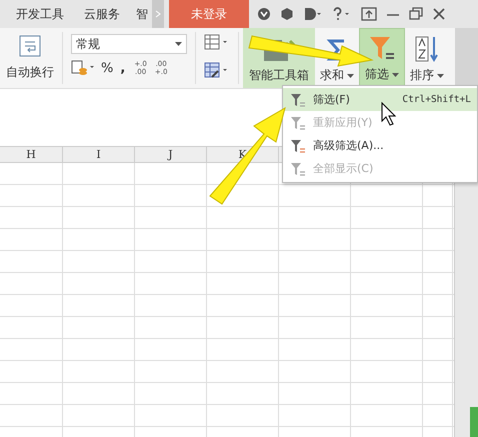 The width and height of the screenshot is (478, 437). Describe the element at coordinates (98, 154) in the screenshot. I see `column-letter: I` at that location.